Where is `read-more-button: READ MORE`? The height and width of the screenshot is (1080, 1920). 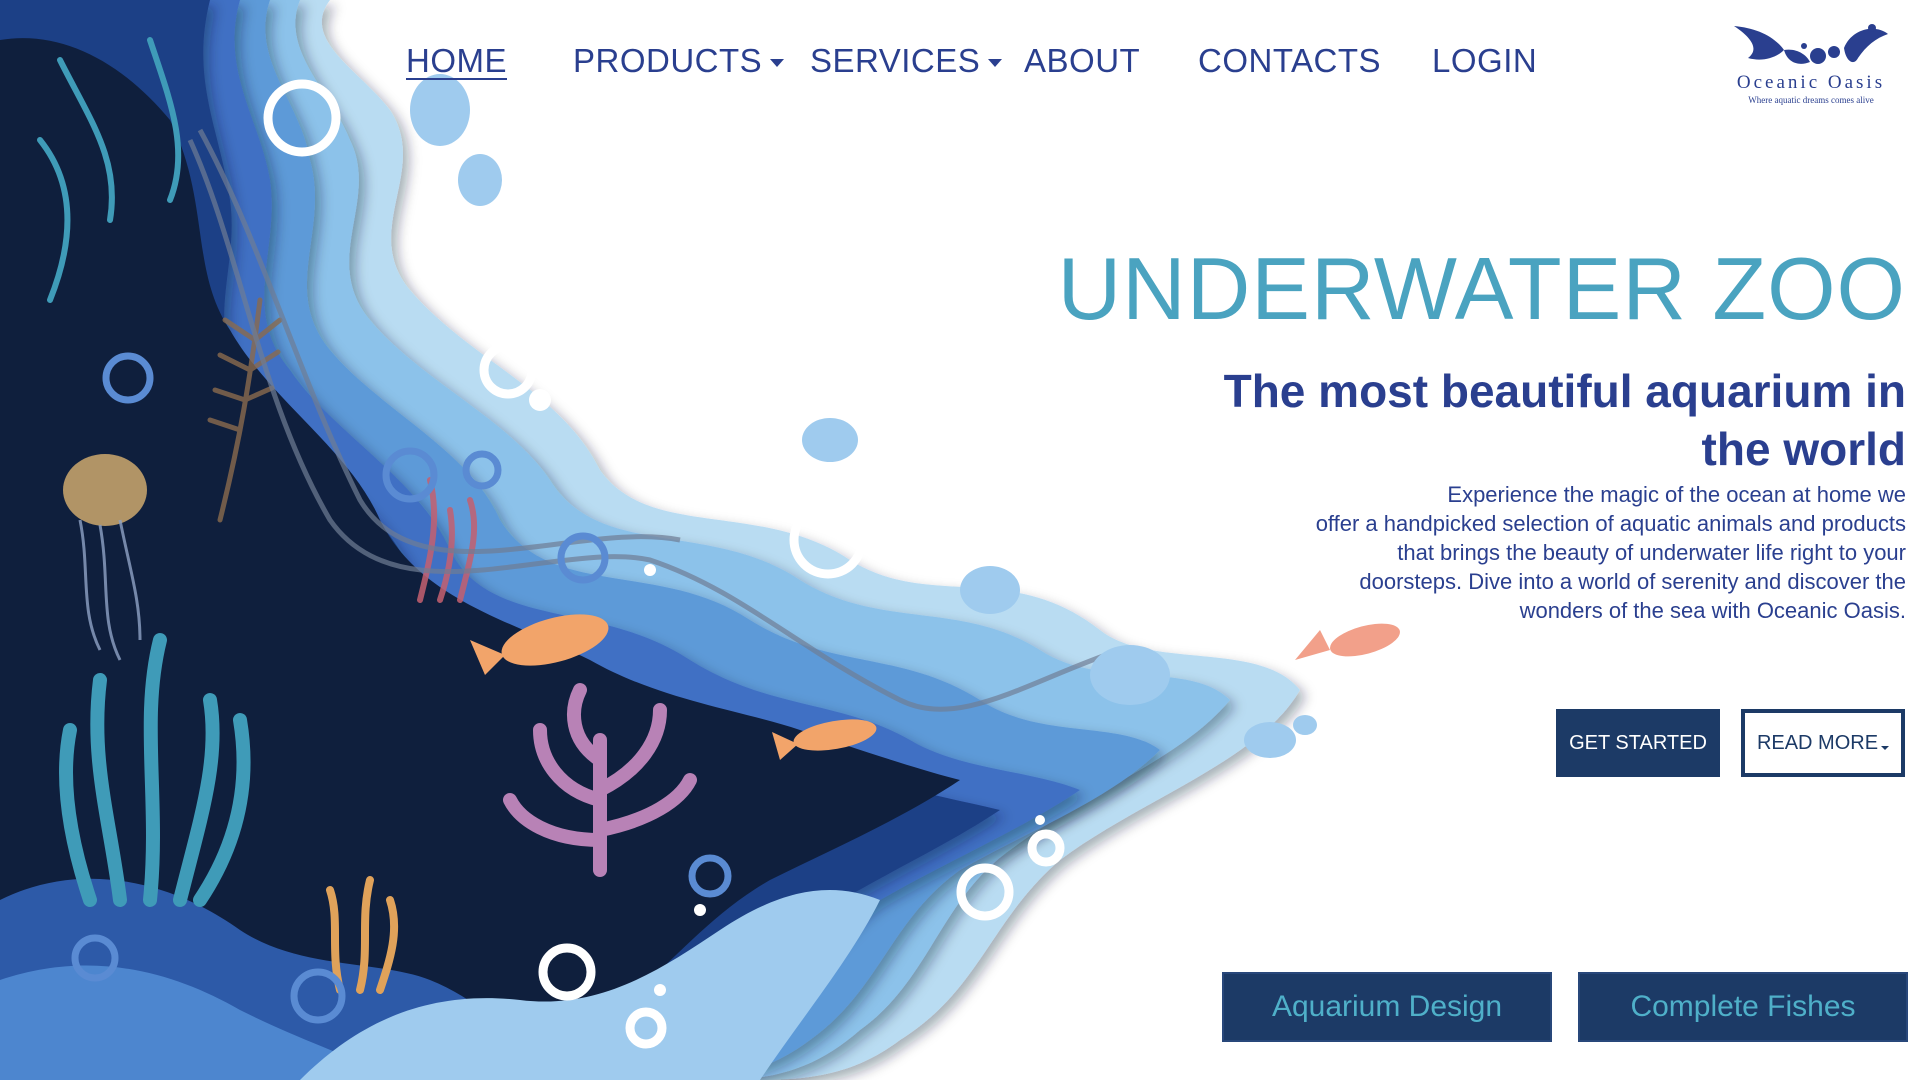
read-more-button: READ MORE is located at coordinates (1823, 743).